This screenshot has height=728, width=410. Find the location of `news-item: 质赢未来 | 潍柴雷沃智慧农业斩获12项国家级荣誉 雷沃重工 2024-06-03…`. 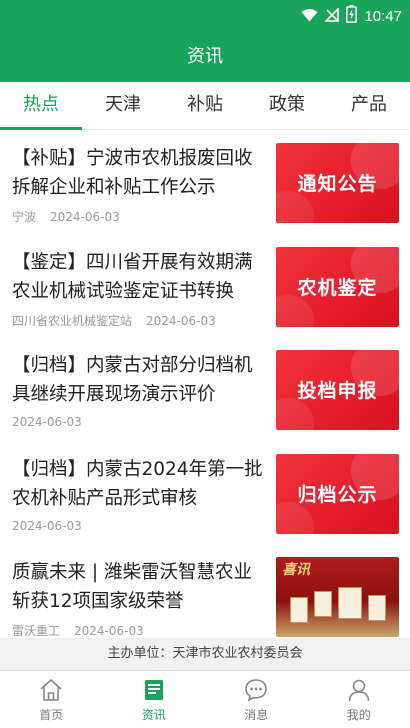

news-item: 质赢未来 | 潍柴雷沃智慧农业斩获12项国家级荣誉 雷沃重工 2024-06-03… is located at coordinates (205, 591).